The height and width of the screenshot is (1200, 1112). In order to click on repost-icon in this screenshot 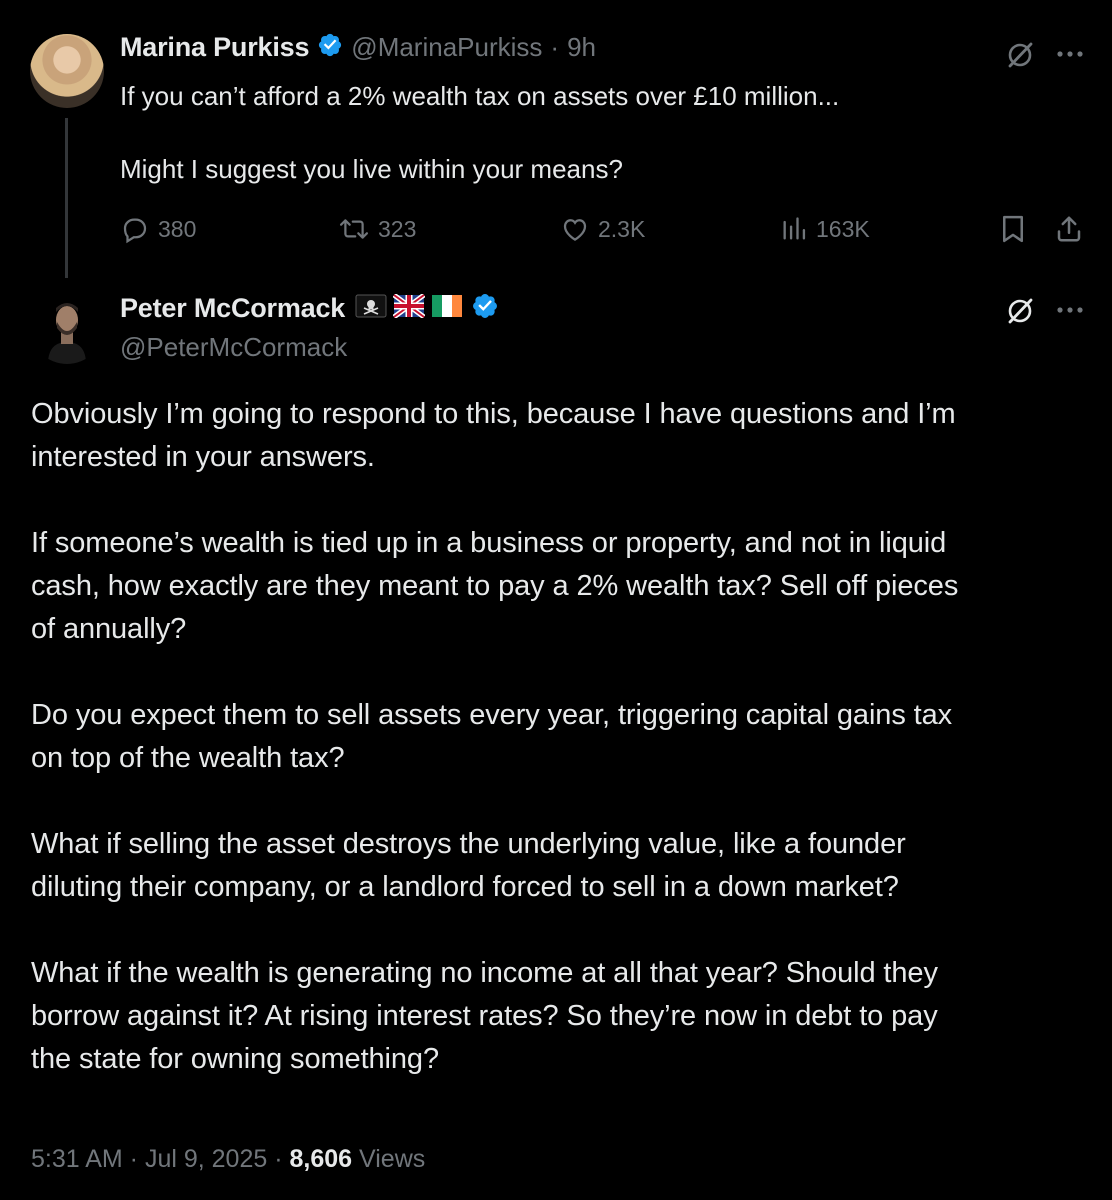, I will do `click(354, 229)`.